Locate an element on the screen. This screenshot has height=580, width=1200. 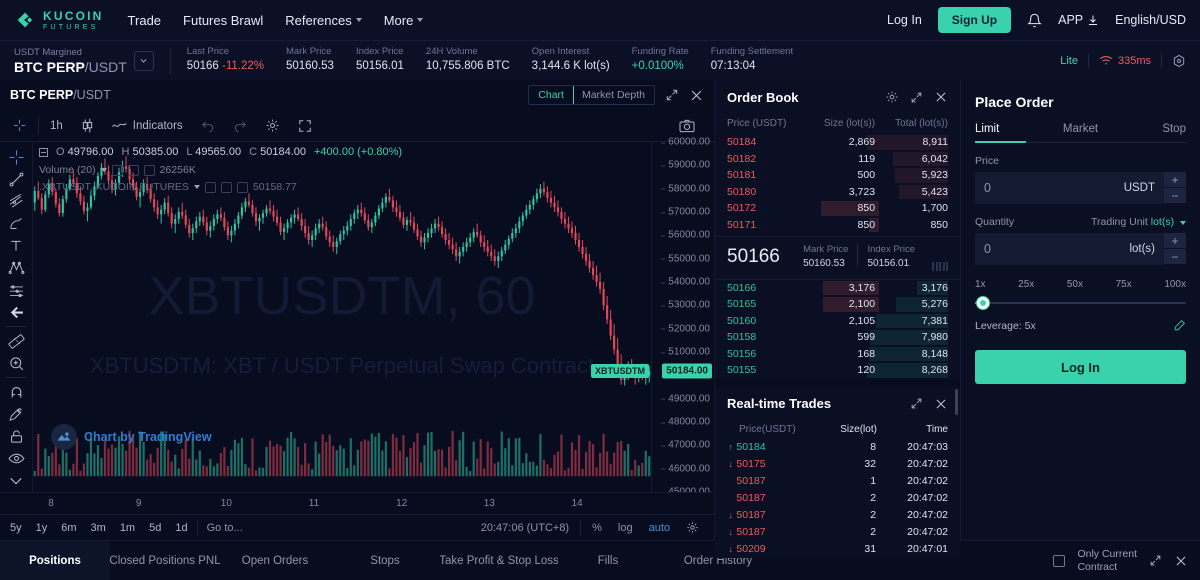
orderbook-row: 50160 2,105 7,381 is located at coordinates (837, 321).